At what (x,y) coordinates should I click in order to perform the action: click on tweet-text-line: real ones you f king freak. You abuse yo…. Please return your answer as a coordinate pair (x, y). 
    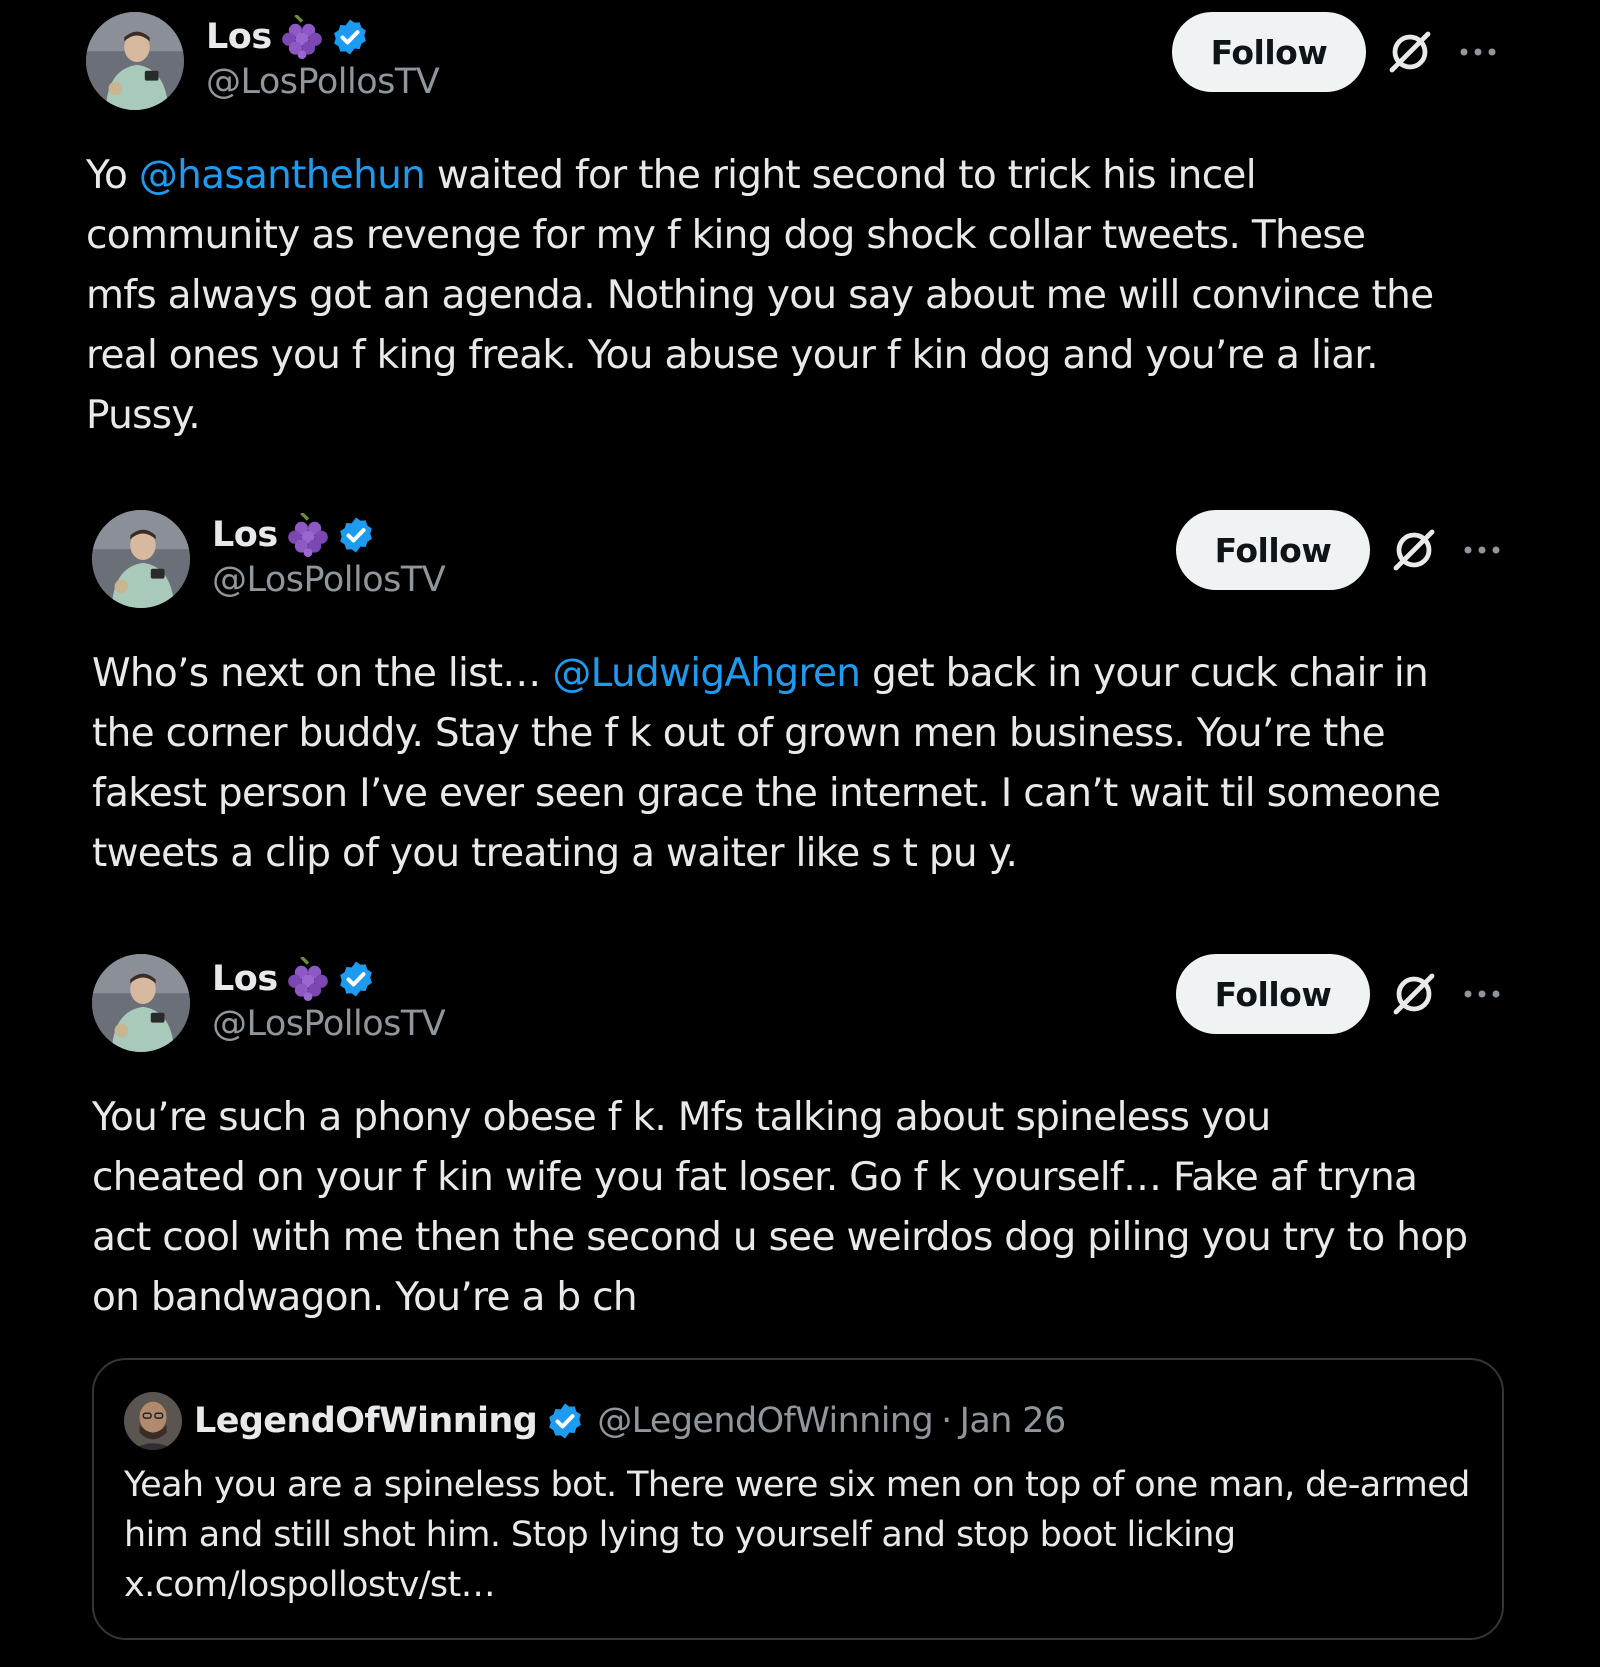
    Looking at the image, I should click on (732, 355).